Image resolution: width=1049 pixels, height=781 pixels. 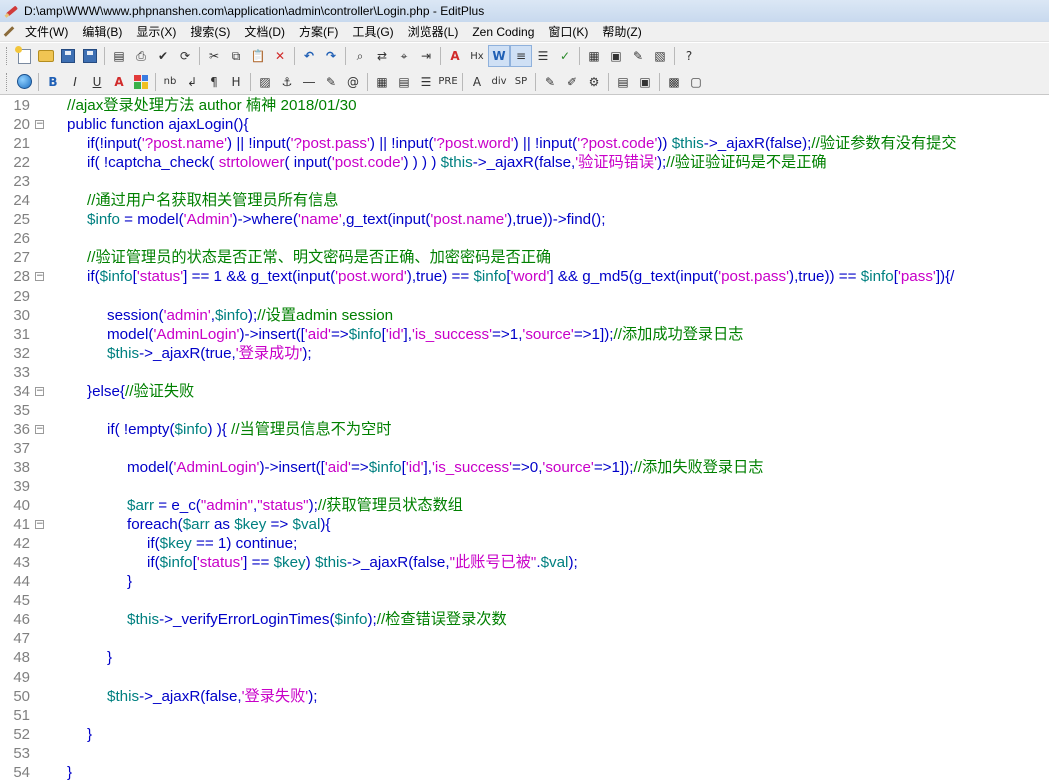 What do you see at coordinates (524, 429) in the screenshot?
I see `code-line: 36− if( !empty($info) ){ //当管理员信息不为空时` at bounding box center [524, 429].